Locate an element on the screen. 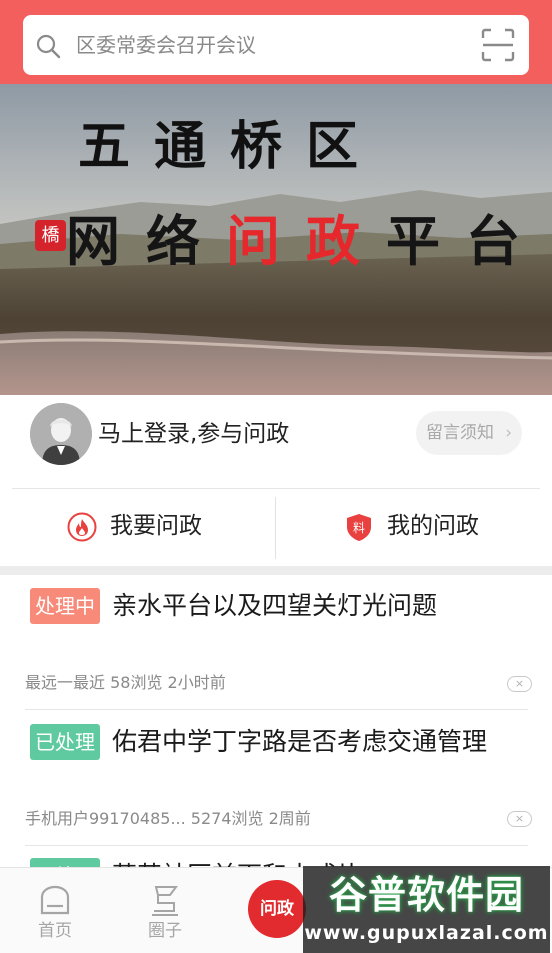  home-icon is located at coordinates (55, 900).